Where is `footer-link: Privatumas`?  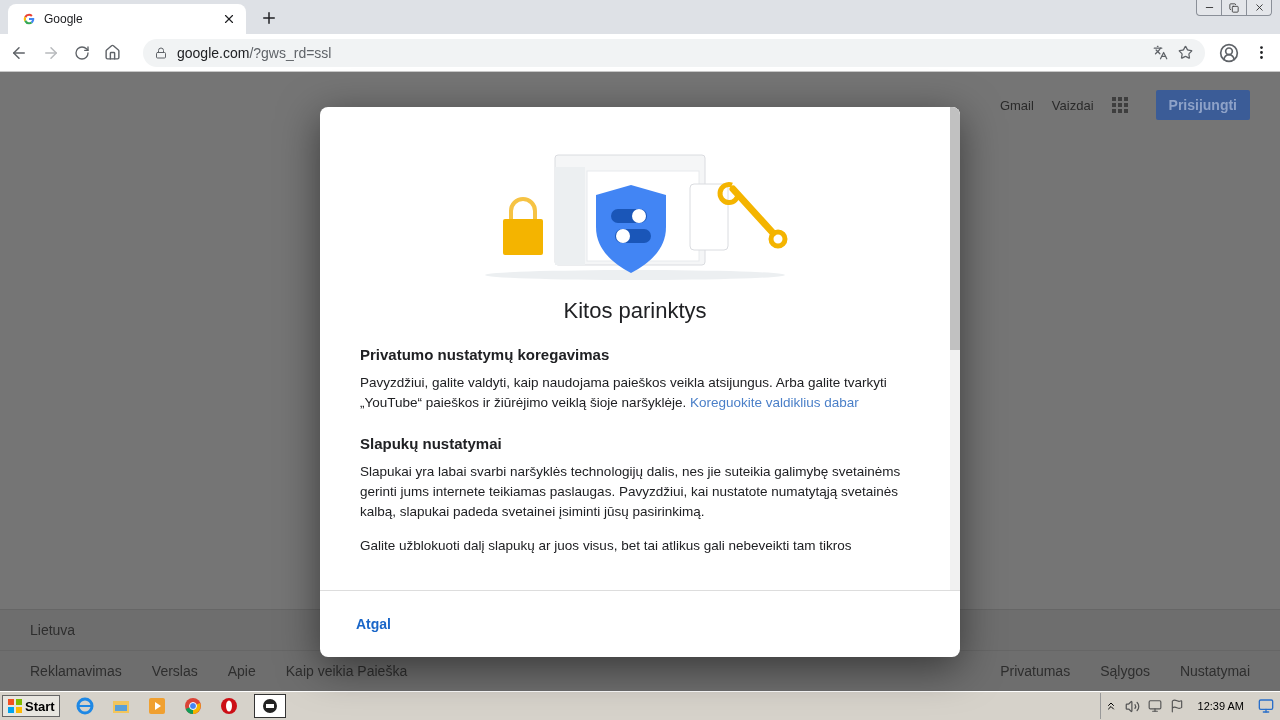 footer-link: Privatumas is located at coordinates (1035, 671).